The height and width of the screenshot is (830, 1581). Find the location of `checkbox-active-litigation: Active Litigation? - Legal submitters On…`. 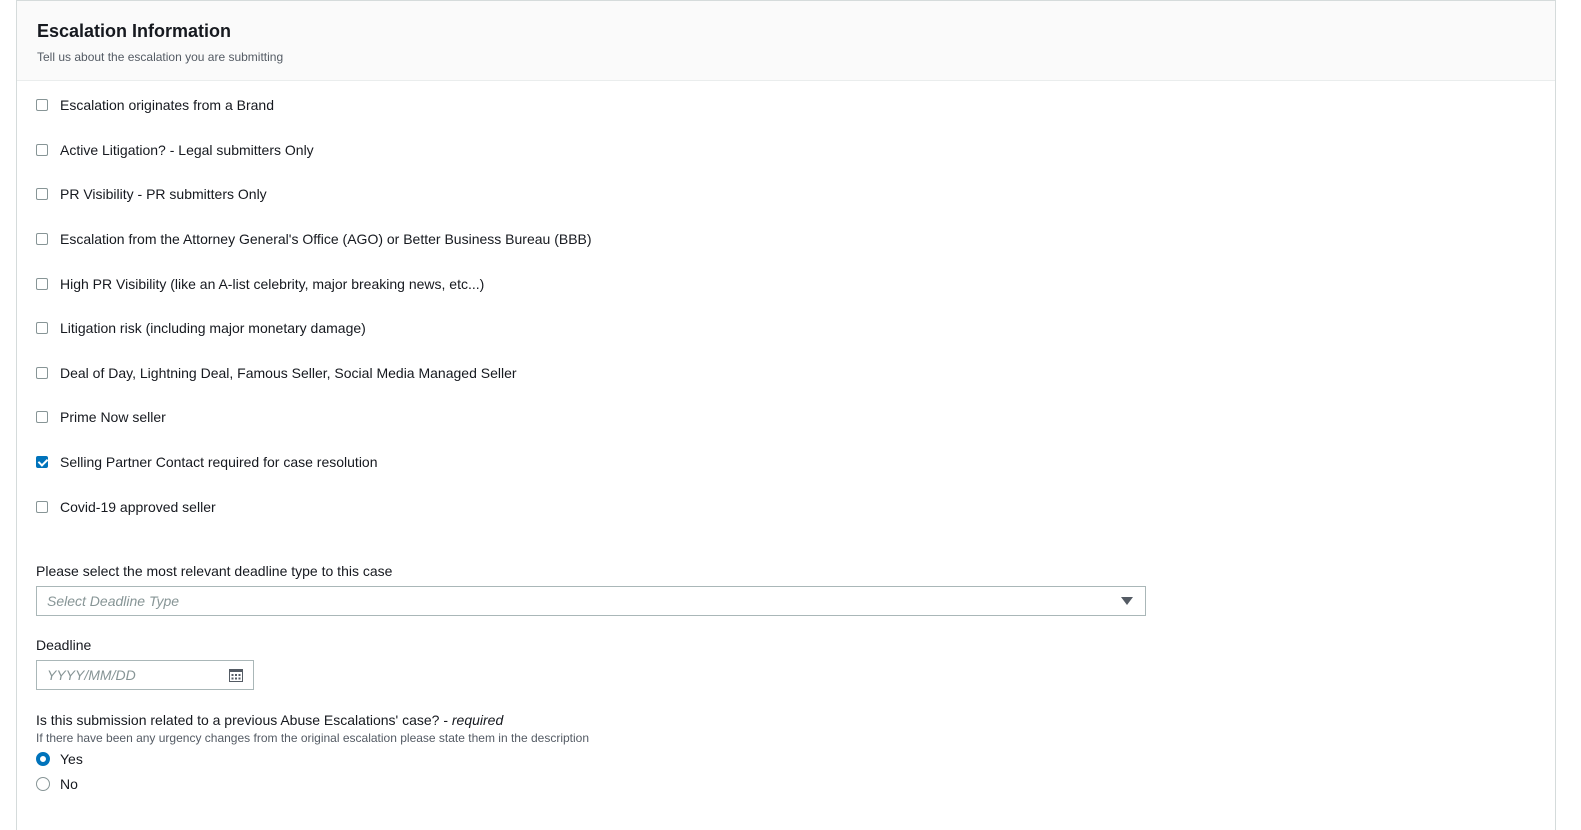

checkbox-active-litigation: Active Litigation? - Legal submitters On… is located at coordinates (175, 150).